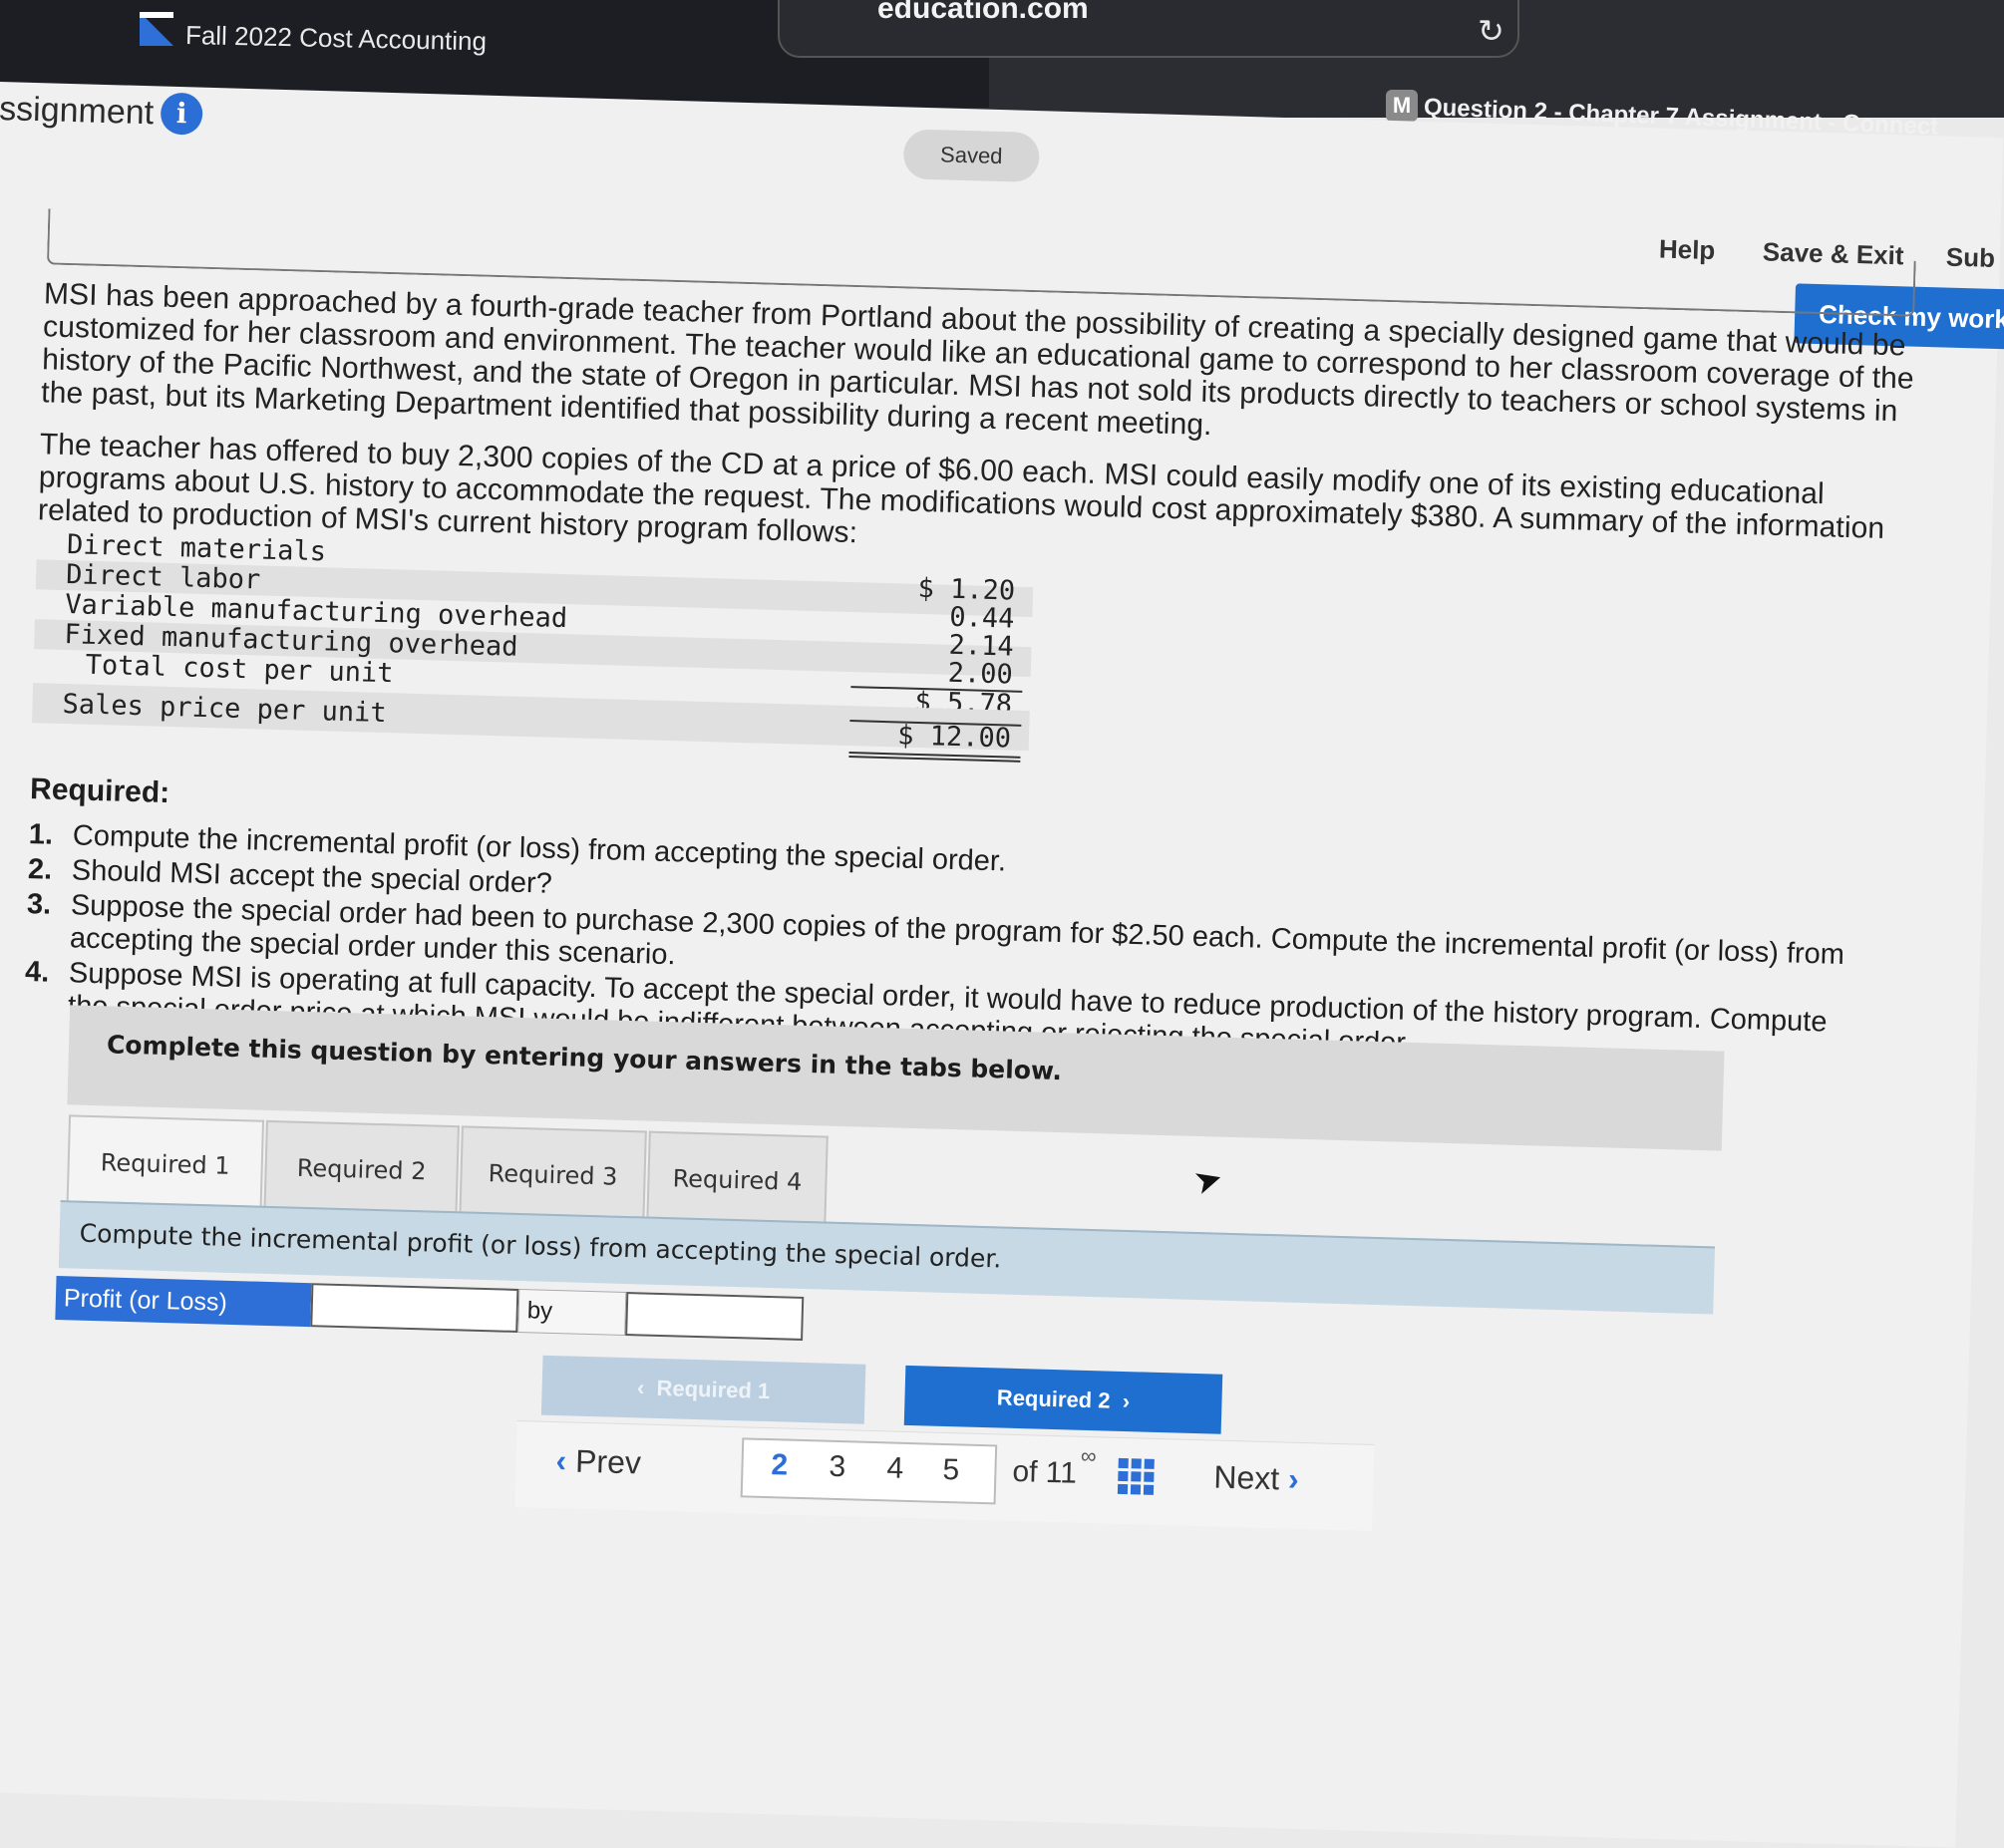 This screenshot has height=1848, width=2004. I want to click on reload-icon: ↻, so click(1491, 31).